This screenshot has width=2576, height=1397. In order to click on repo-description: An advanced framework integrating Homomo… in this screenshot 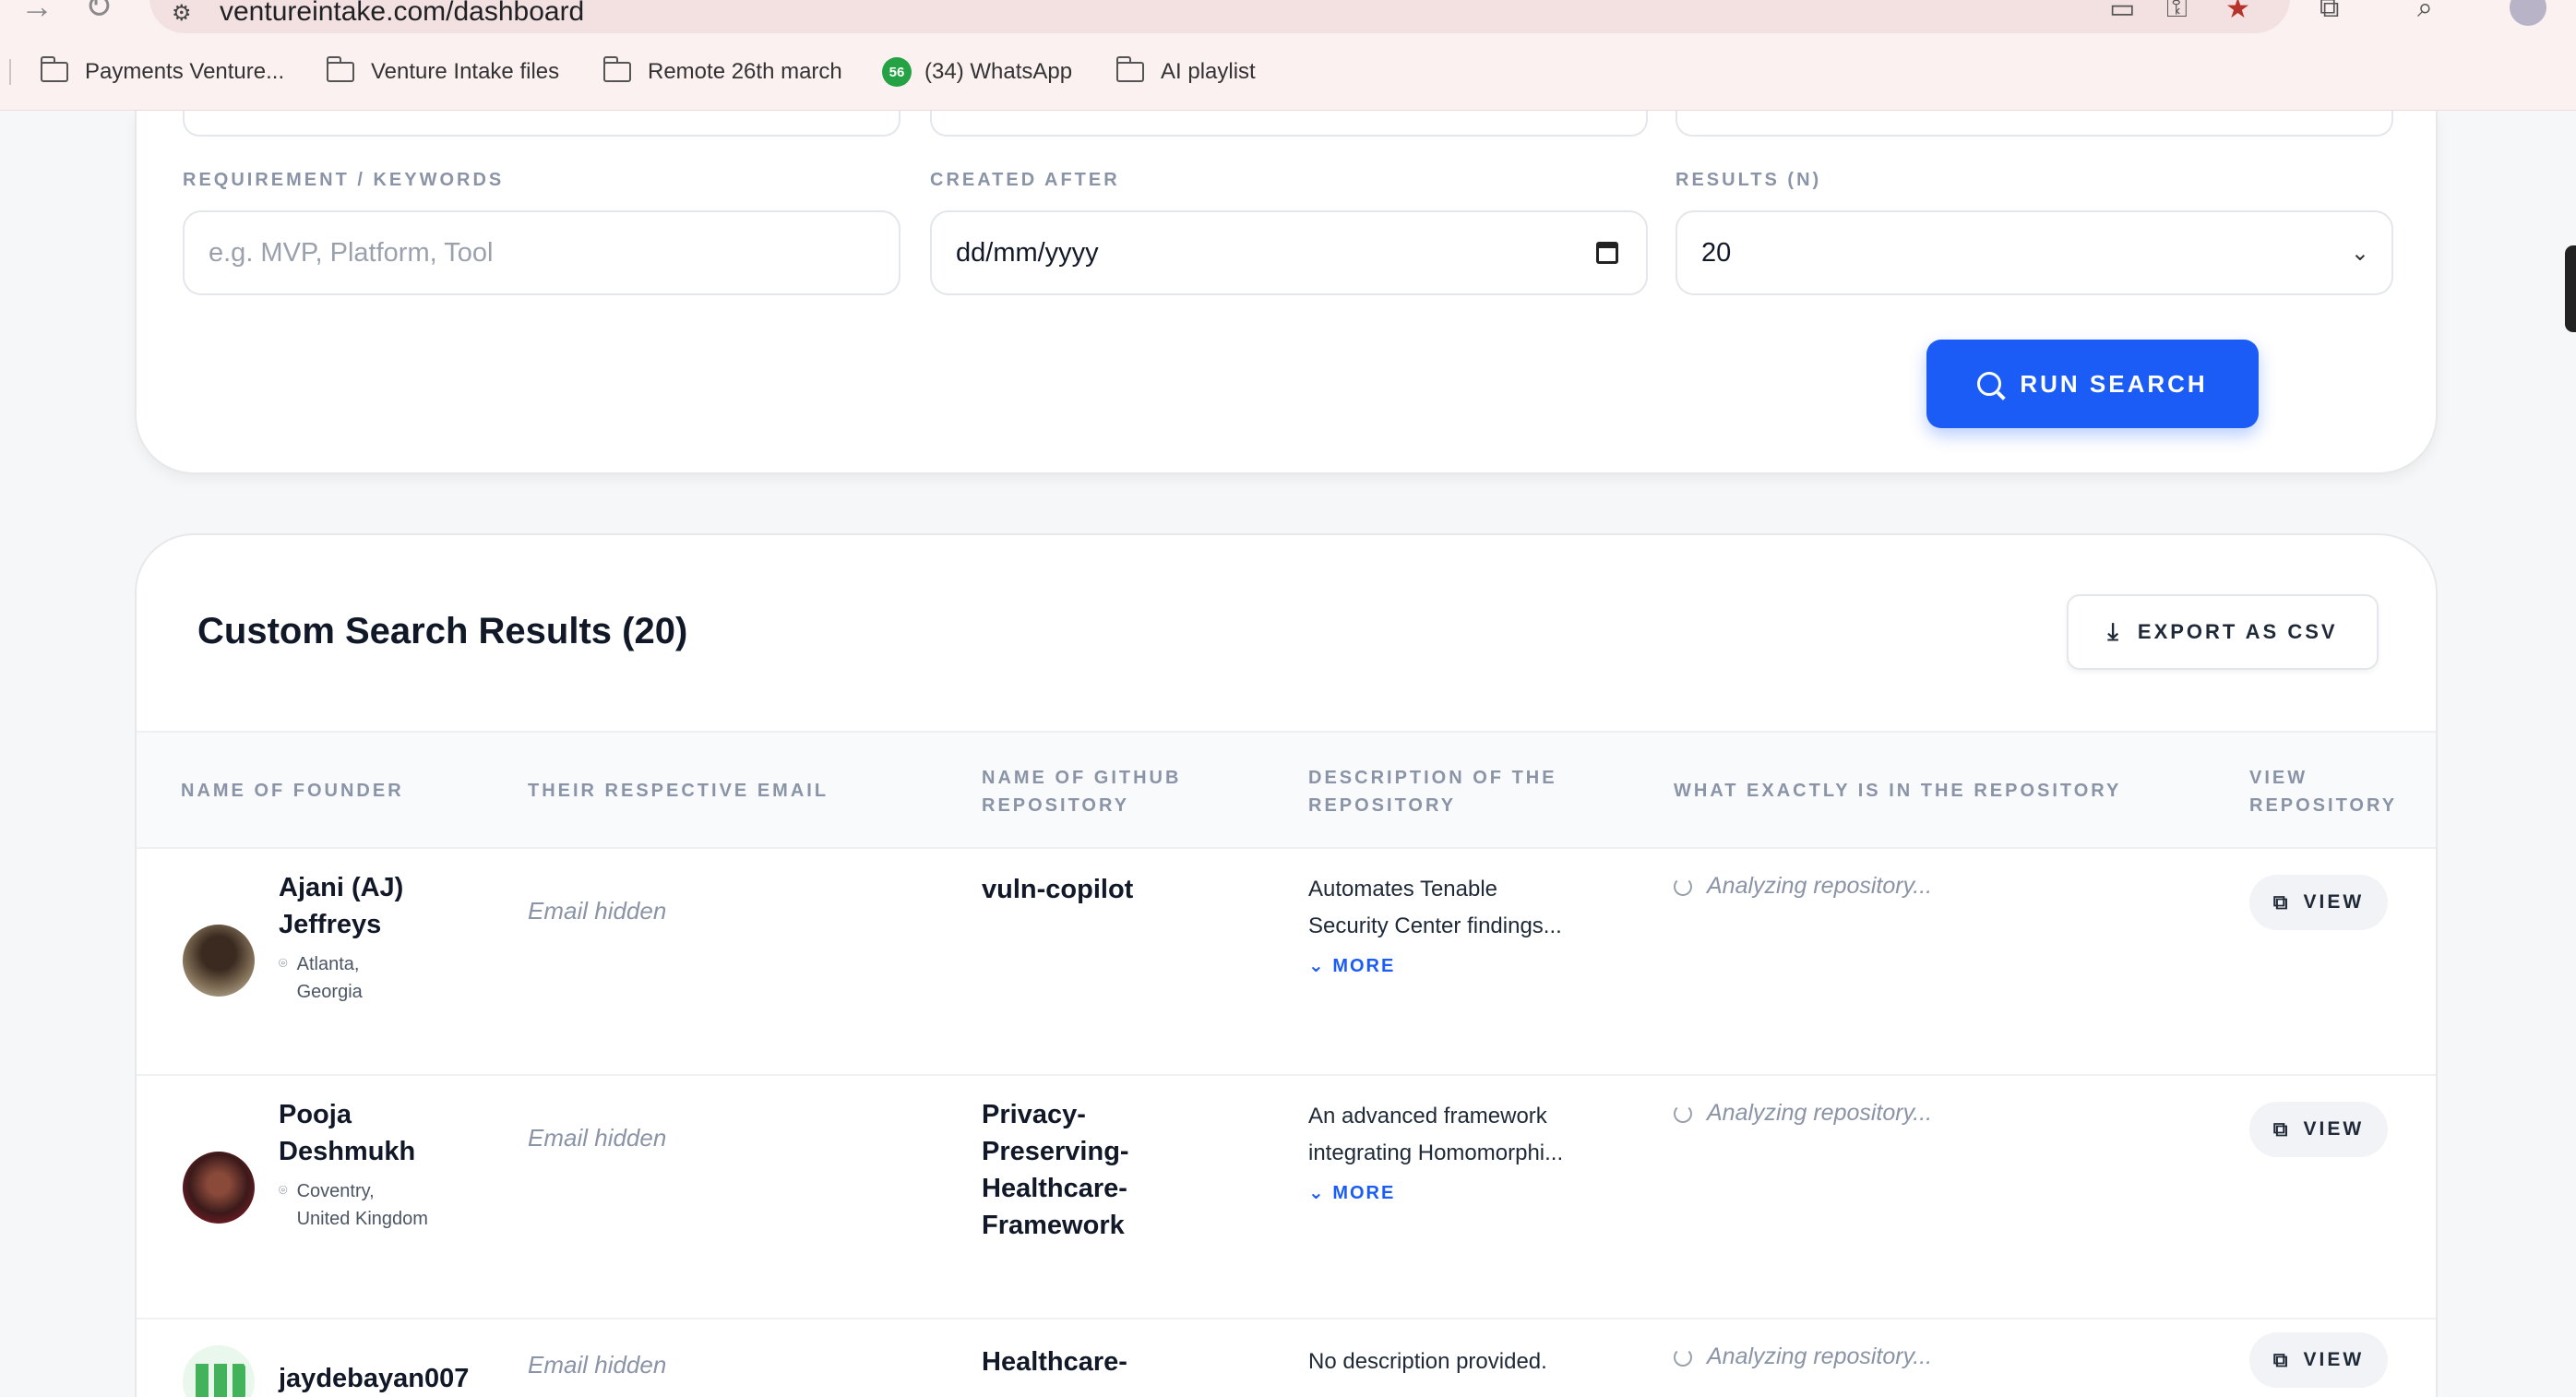, I will do `click(1456, 1135)`.